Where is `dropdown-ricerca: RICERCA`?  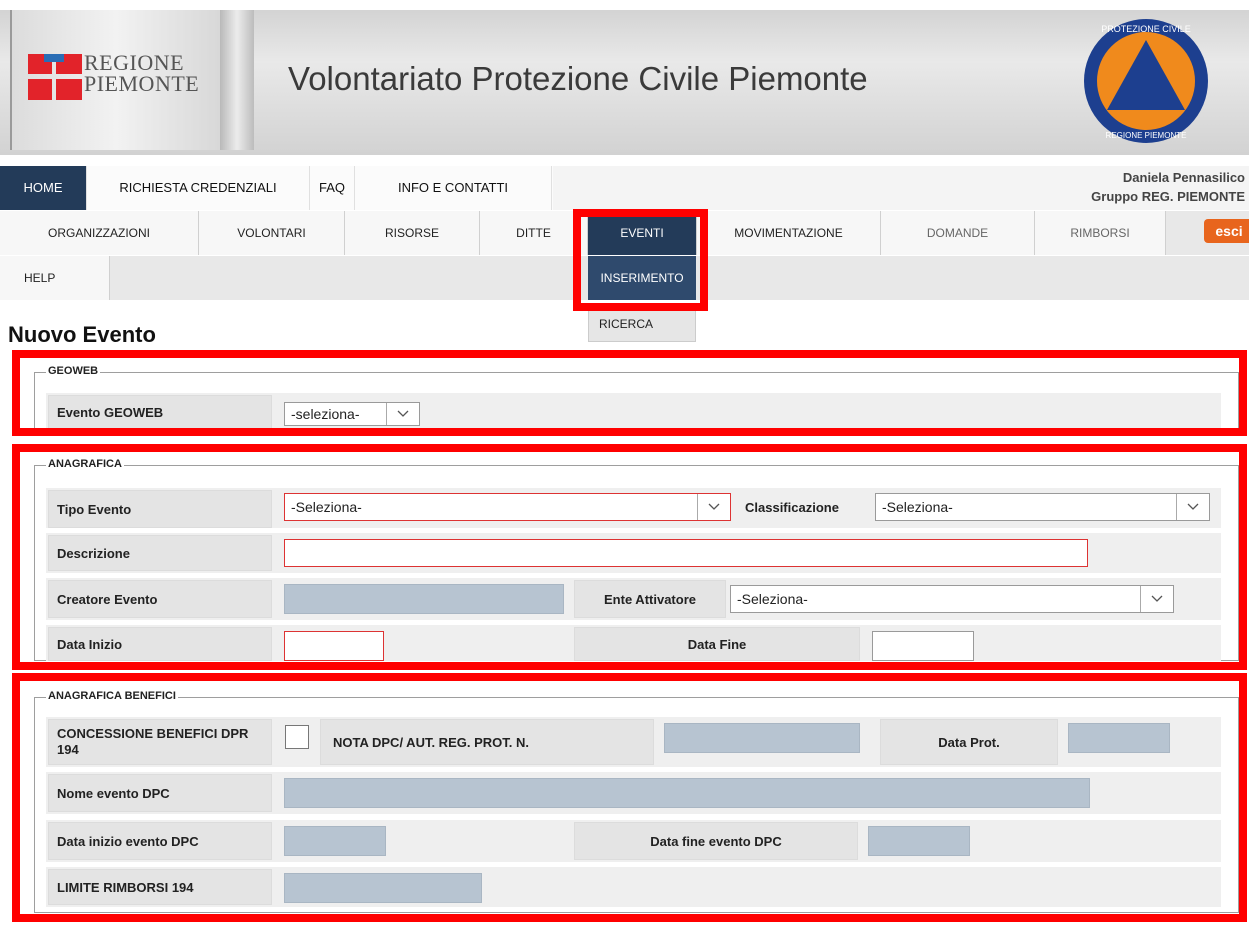
dropdown-ricerca: RICERCA is located at coordinates (642, 324).